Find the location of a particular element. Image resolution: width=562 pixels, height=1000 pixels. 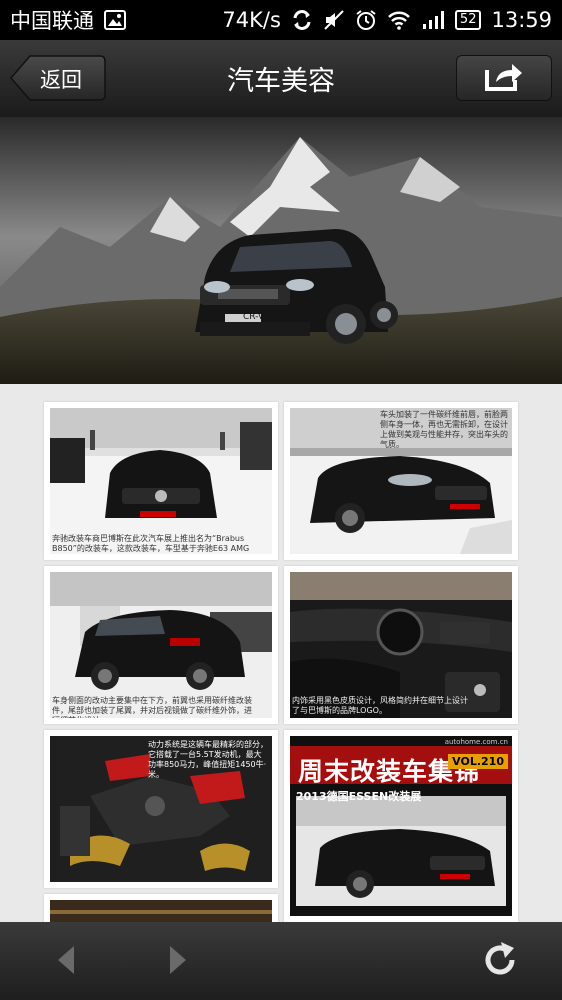

forward-nav-button is located at coordinates (178, 962).